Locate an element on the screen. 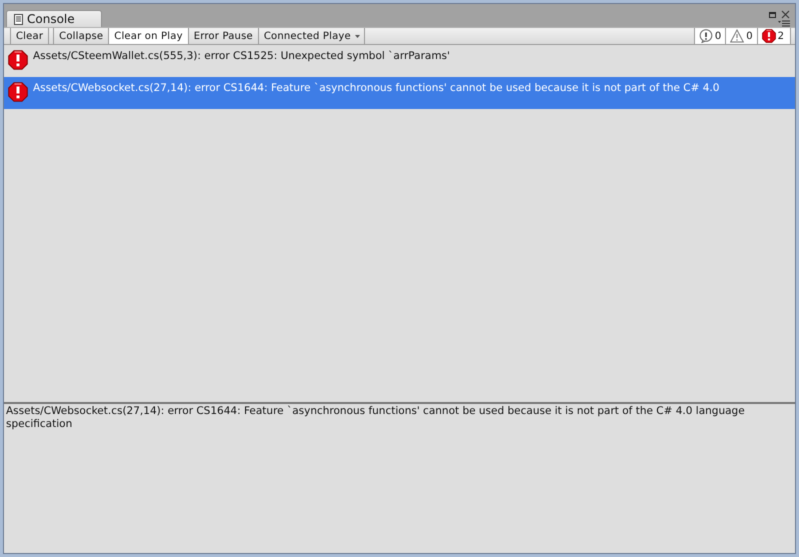 This screenshot has height=557, width=799. warning-filter-button: 0 is located at coordinates (741, 36).